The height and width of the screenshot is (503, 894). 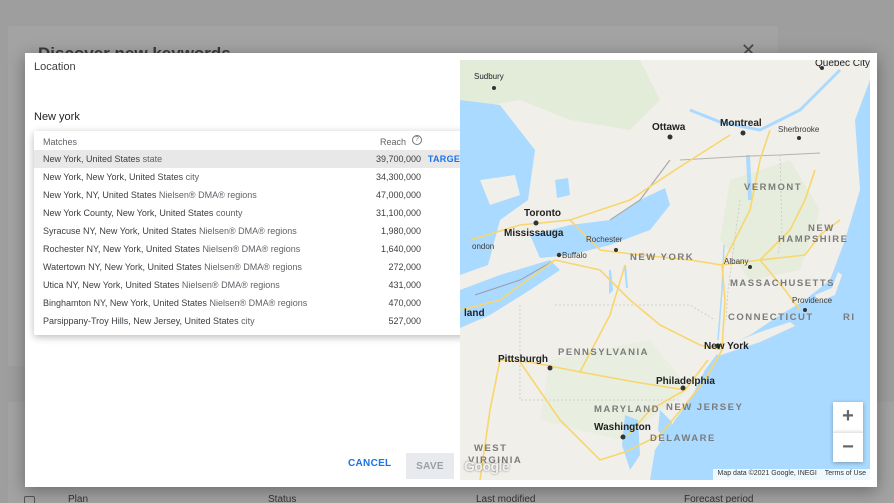 I want to click on suggestion-reach: 47,000,000, so click(x=398, y=195).